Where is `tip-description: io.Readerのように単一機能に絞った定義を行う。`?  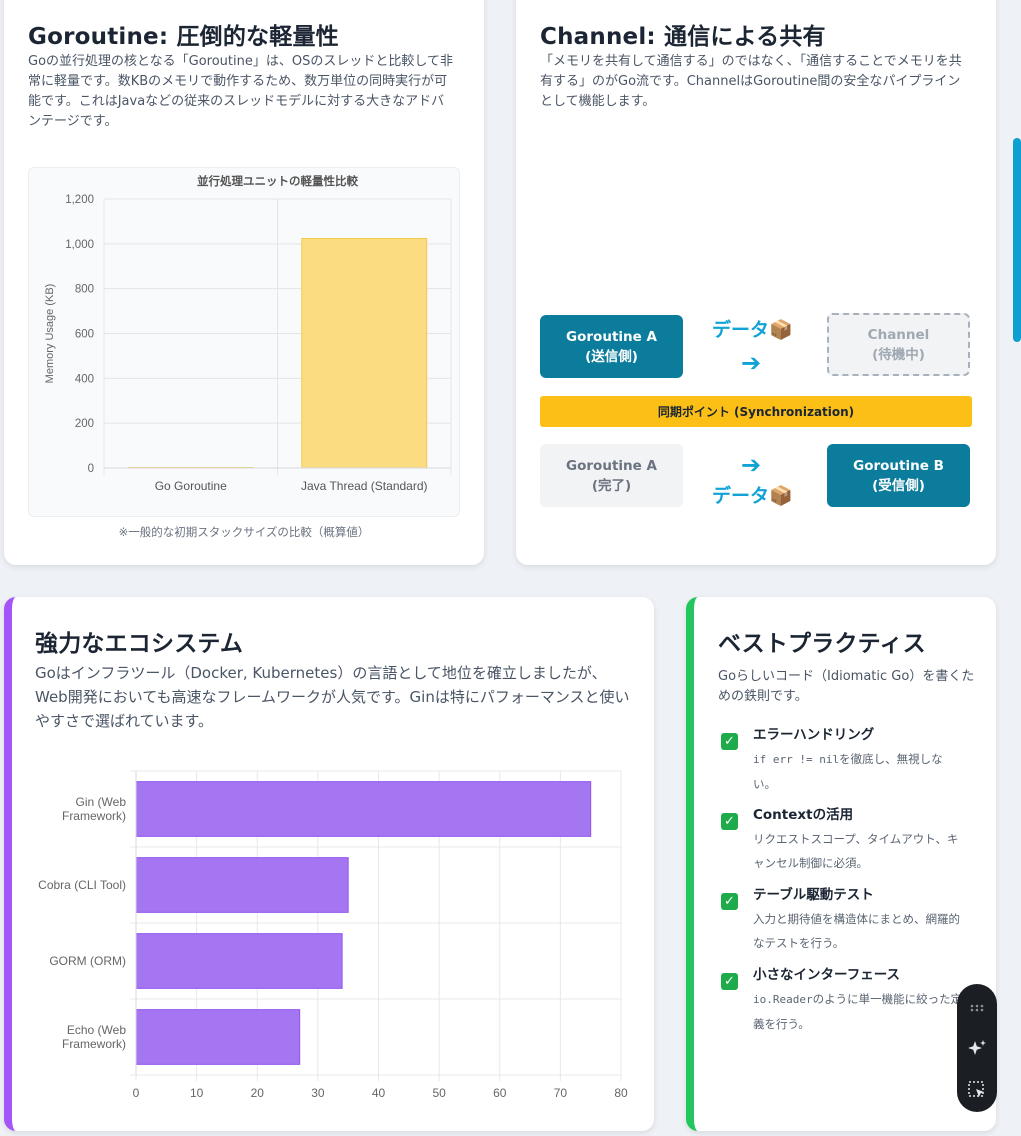 tip-description: io.Readerのように単一機能に絞った定義を行う。 is located at coordinates (858, 1011).